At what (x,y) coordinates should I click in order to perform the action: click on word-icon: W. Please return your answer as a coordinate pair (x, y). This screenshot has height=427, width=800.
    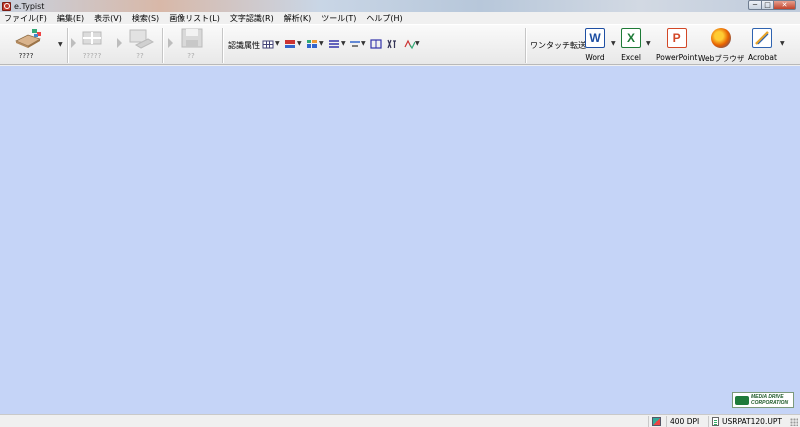
    Looking at the image, I should click on (595, 38).